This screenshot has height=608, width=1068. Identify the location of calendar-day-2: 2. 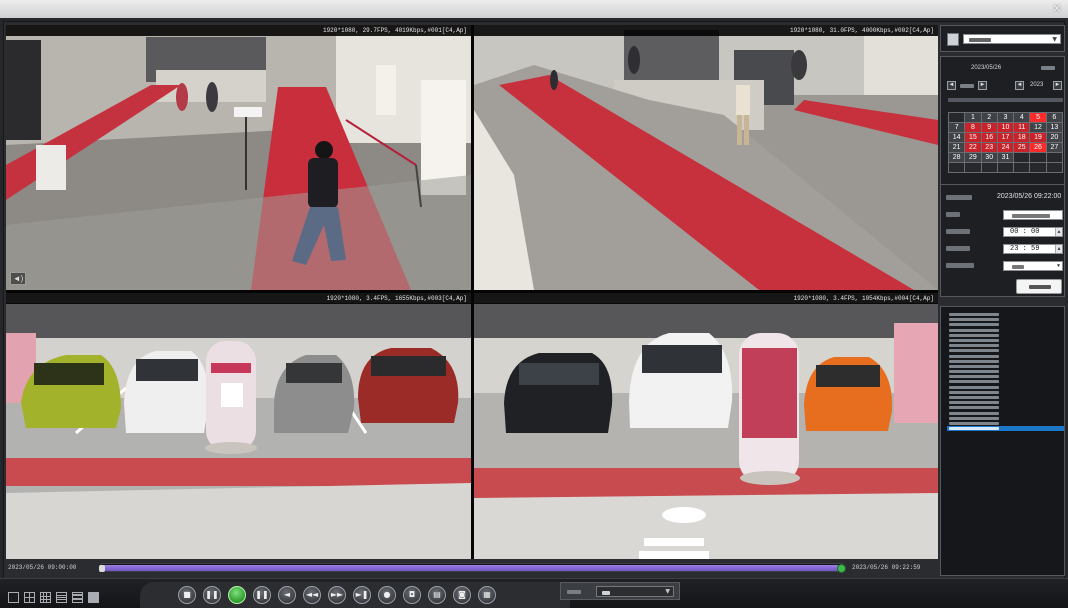
(989, 117).